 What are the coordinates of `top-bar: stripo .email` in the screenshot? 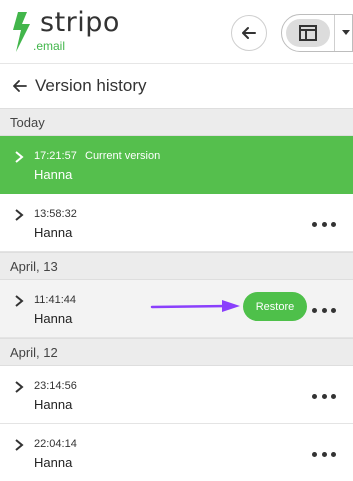 It's located at (176, 32).